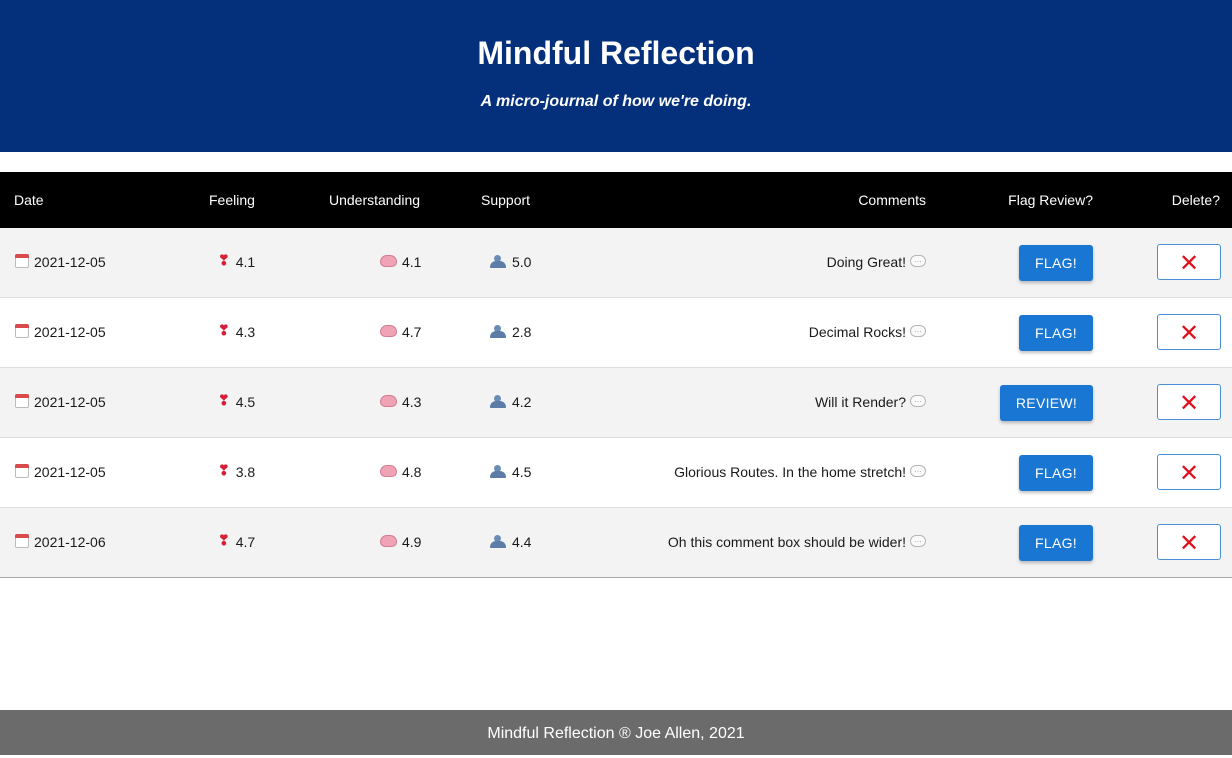 Image resolution: width=1232 pixels, height=758 pixels. I want to click on feeling-value: 4.1, so click(245, 262).